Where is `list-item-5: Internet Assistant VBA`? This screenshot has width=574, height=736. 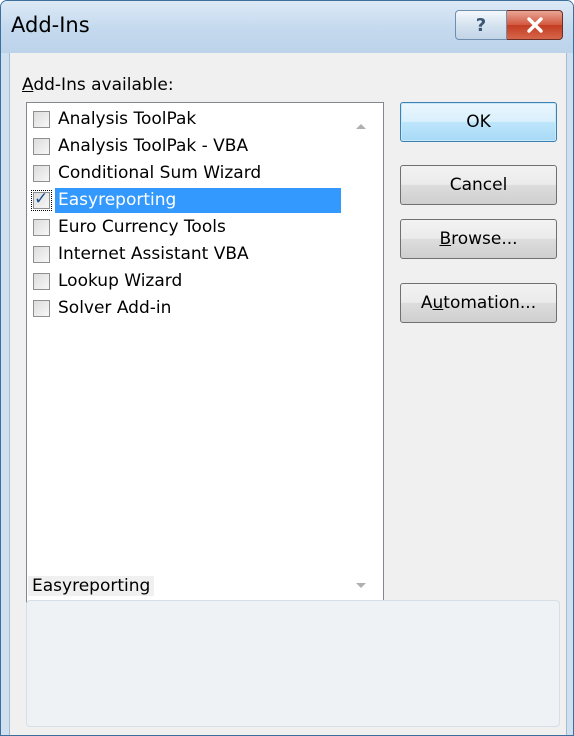 list-item-5: Internet Assistant VBA is located at coordinates (185, 254).